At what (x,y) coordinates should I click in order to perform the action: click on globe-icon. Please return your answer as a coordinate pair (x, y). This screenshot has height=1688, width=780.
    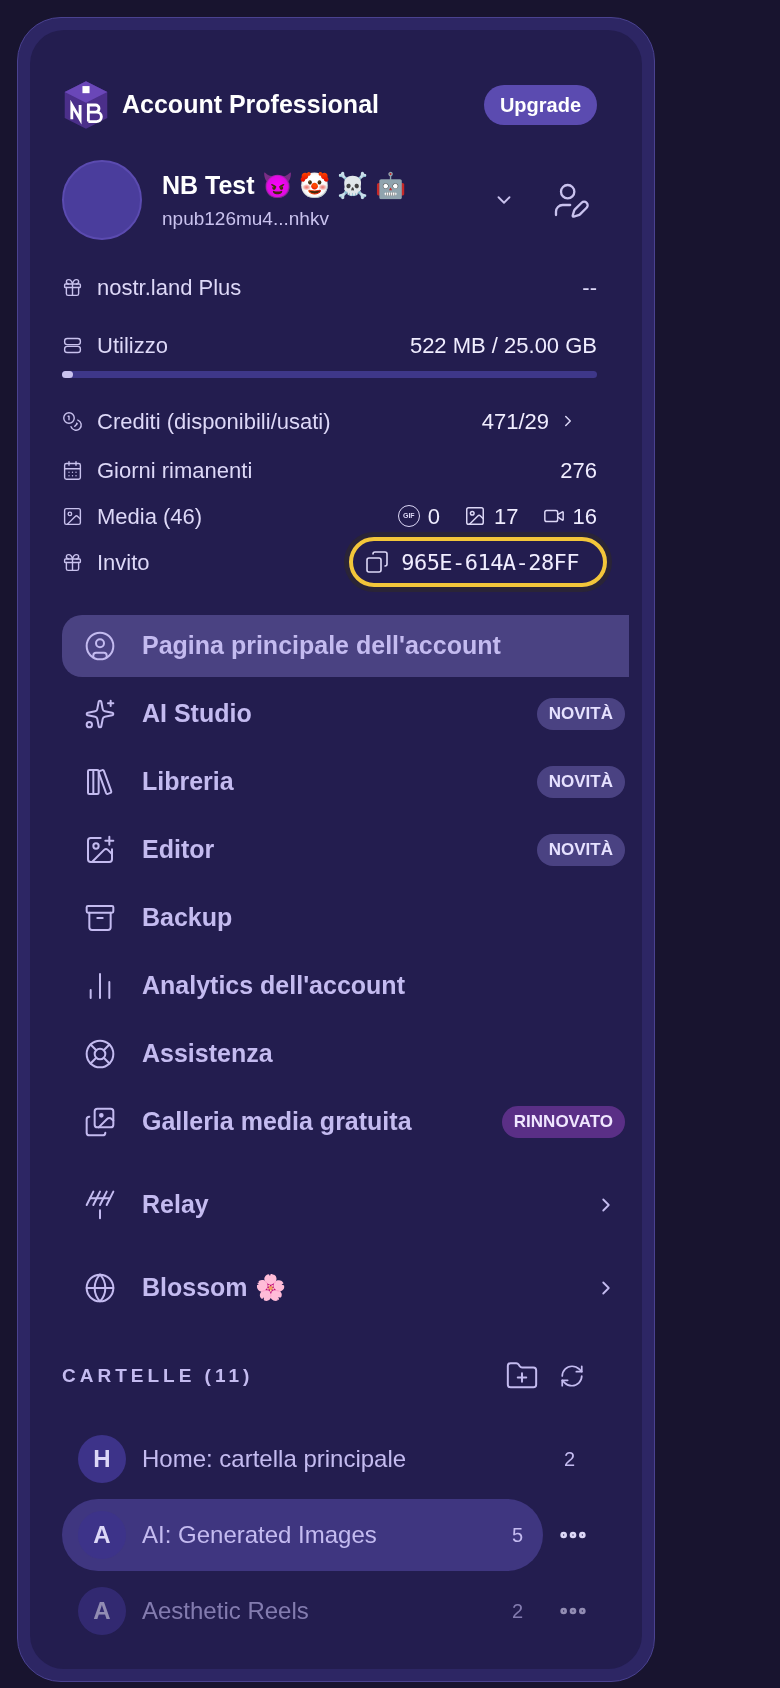
    Looking at the image, I should click on (100, 1288).